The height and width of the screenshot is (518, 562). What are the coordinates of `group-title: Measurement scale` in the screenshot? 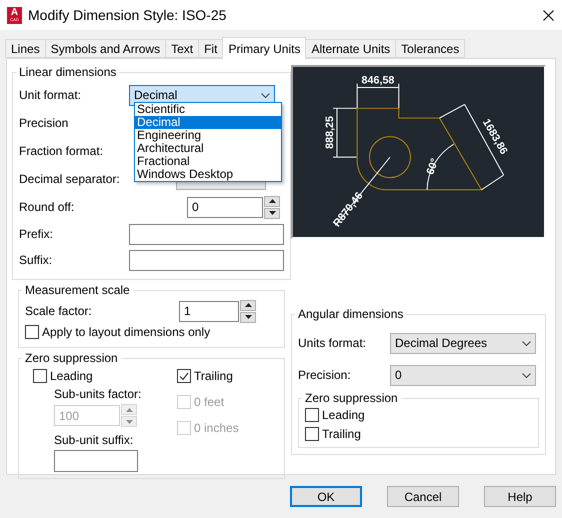 It's located at (77, 290).